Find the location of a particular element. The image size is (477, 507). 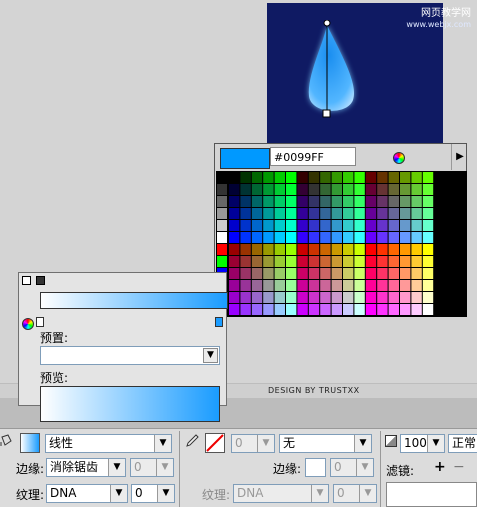

gradient-drop-shape is located at coordinates (331, 70).